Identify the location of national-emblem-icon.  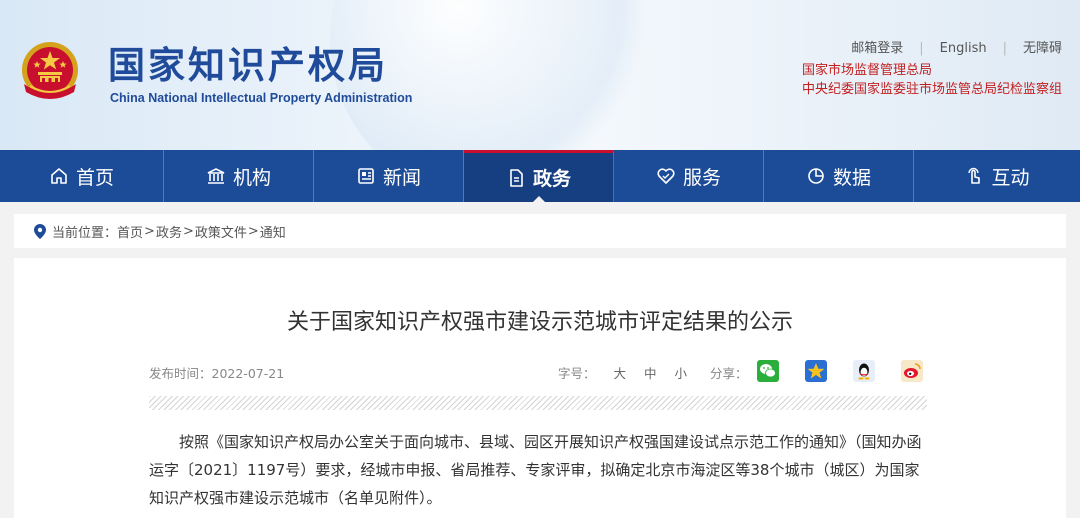
(50, 73).